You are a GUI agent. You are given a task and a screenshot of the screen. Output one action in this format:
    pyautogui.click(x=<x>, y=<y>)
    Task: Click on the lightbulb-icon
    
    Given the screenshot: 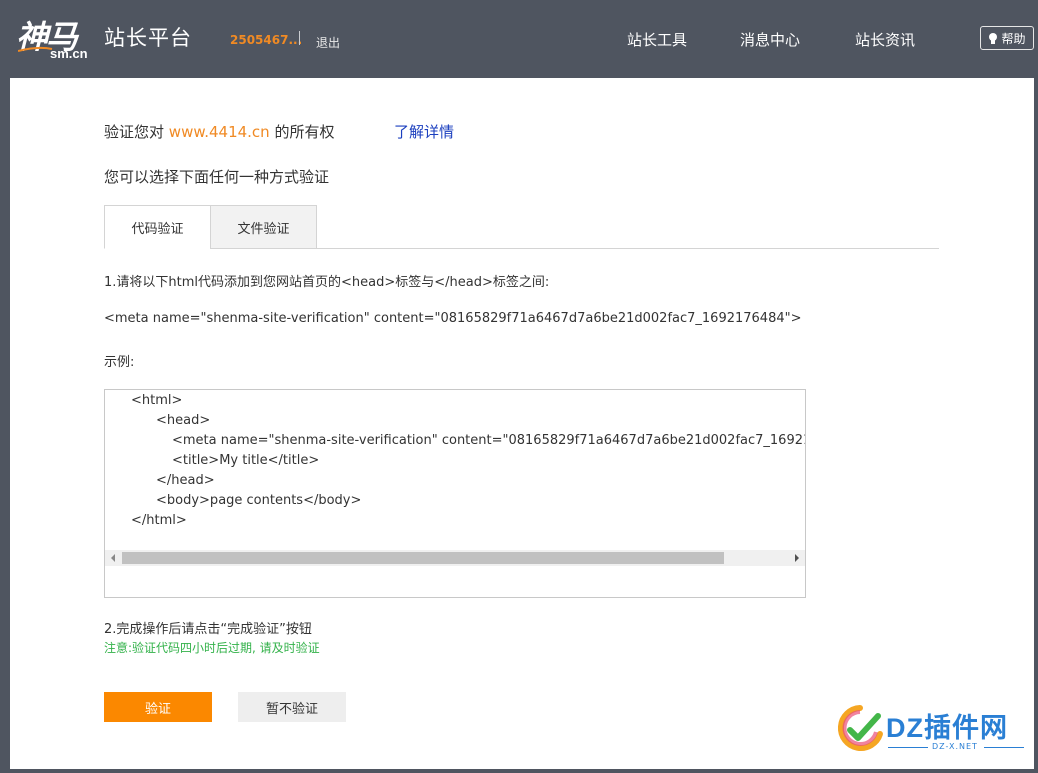 What is the action you would take?
    pyautogui.click(x=993, y=38)
    